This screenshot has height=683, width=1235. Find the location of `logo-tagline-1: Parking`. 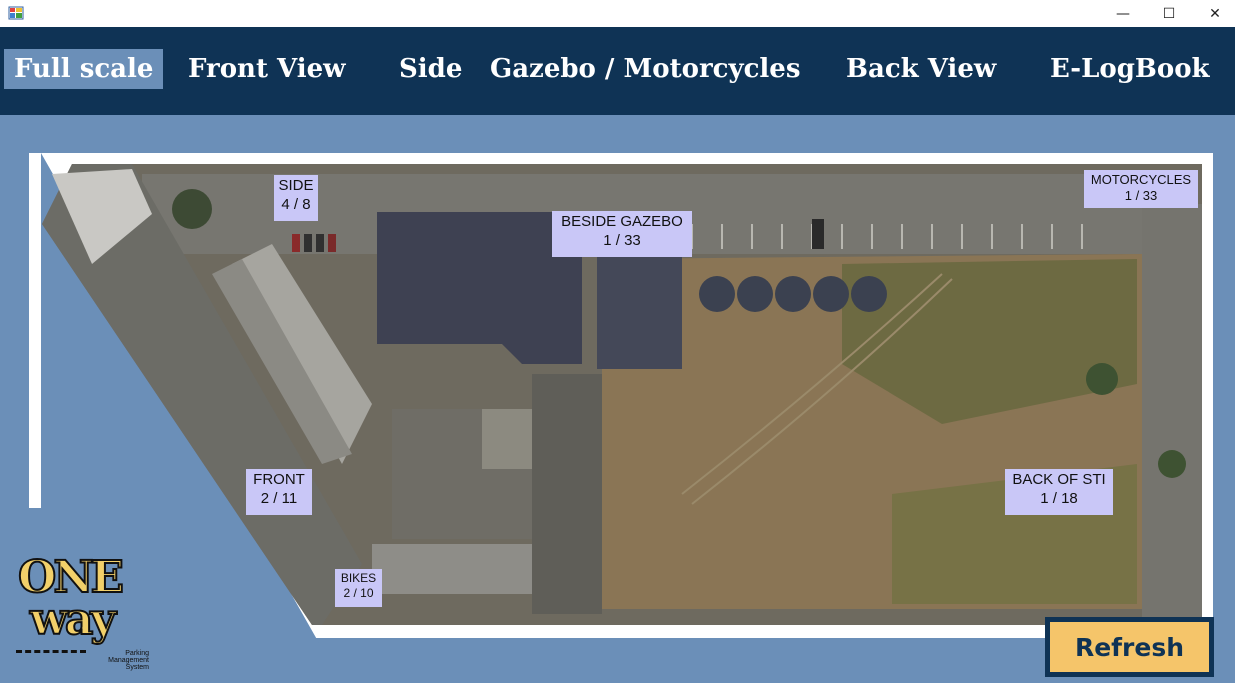

logo-tagline-1: Parking is located at coordinates (137, 653).